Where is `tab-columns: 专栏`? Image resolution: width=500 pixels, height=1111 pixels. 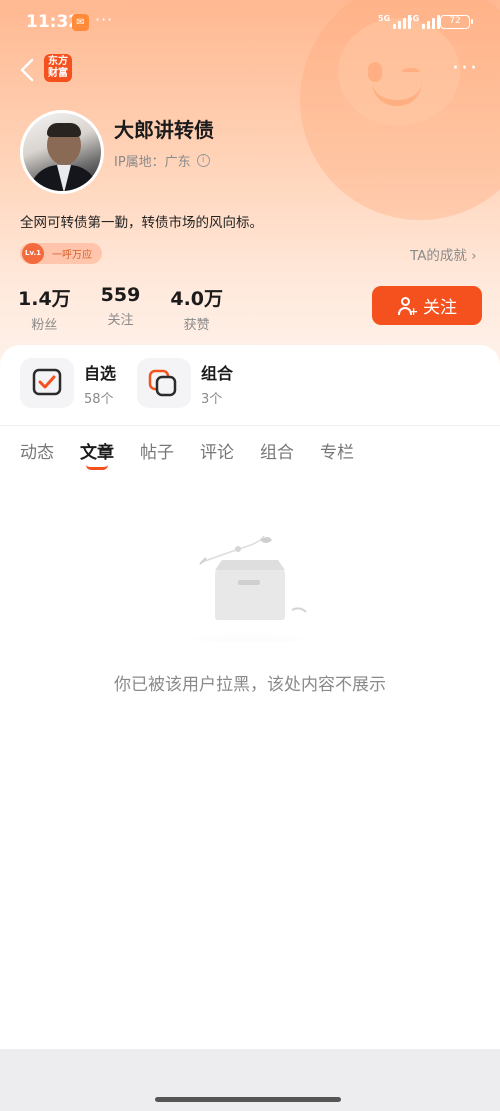 tab-columns: 专栏 is located at coordinates (337, 450).